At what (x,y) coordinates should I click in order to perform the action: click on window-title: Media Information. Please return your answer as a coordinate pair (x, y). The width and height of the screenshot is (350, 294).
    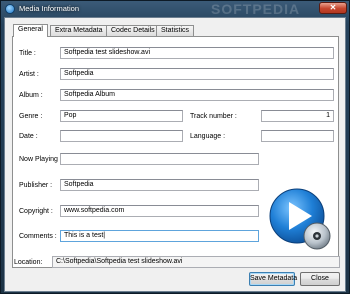
    Looking at the image, I should click on (49, 8).